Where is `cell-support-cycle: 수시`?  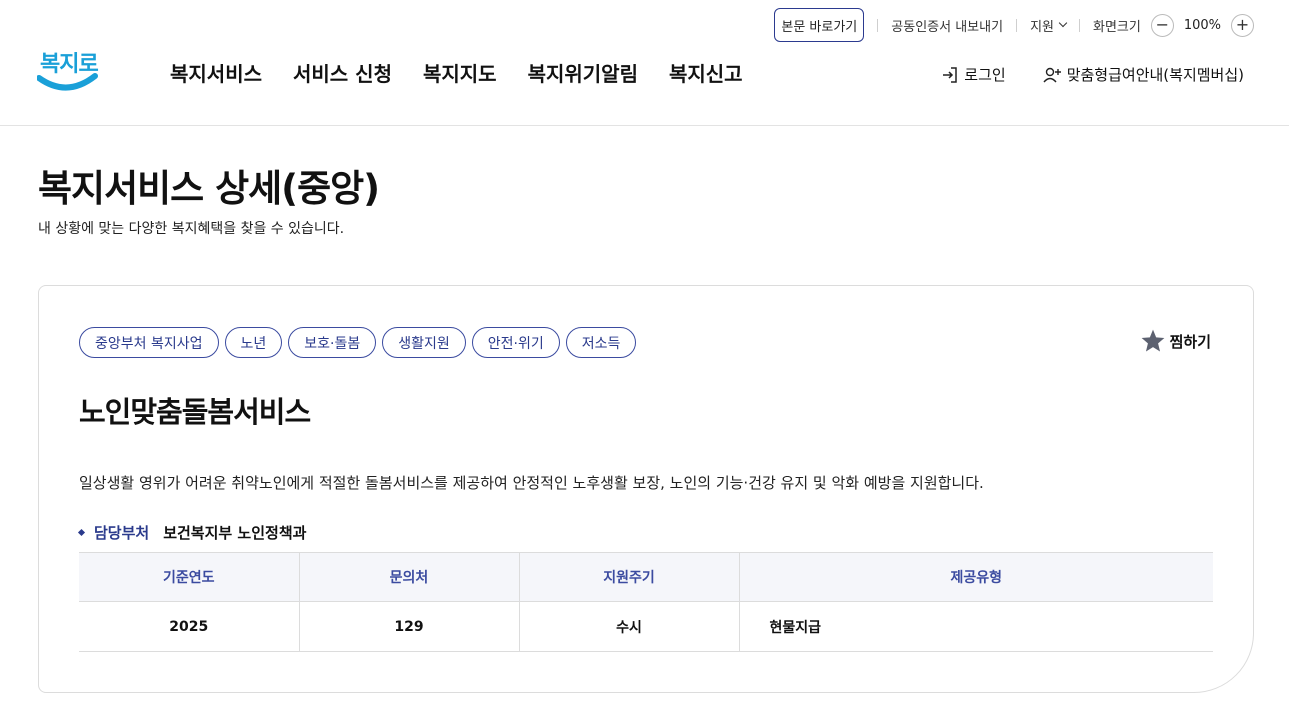
cell-support-cycle: 수시 is located at coordinates (628, 626).